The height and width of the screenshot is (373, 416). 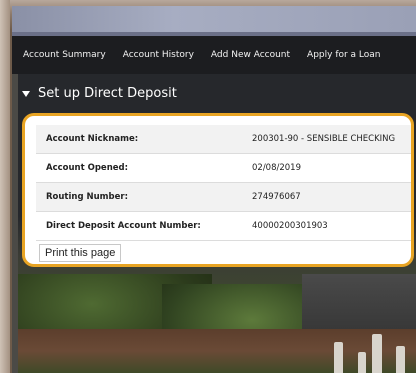 I want to click on table-row: Account Opened: 02/08/2019, so click(x=223, y=168).